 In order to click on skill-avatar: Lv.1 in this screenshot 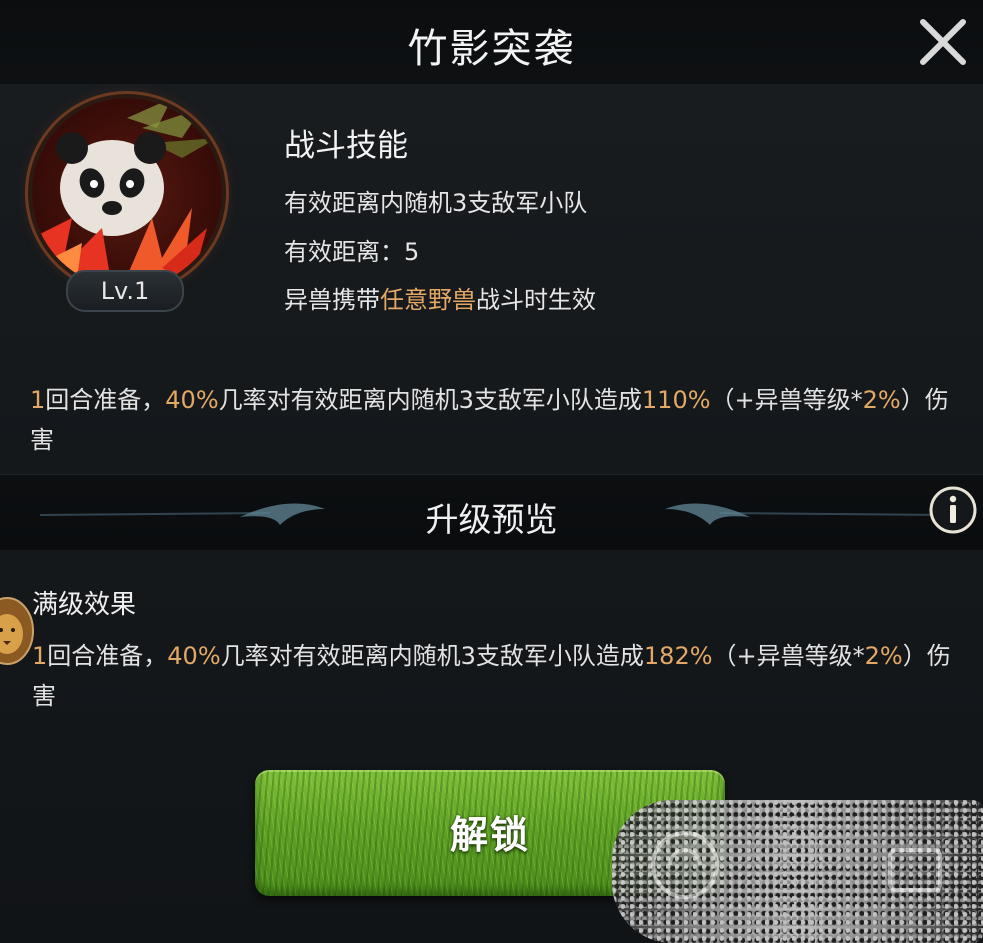, I will do `click(128, 206)`.